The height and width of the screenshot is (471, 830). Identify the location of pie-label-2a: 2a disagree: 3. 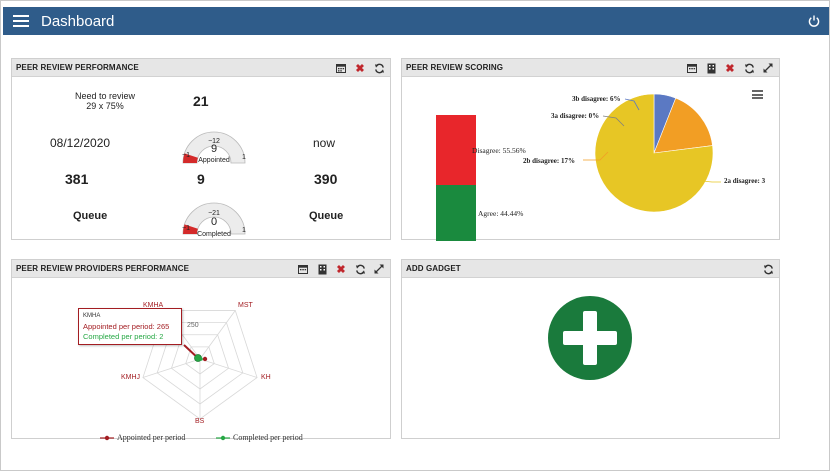
(745, 181).